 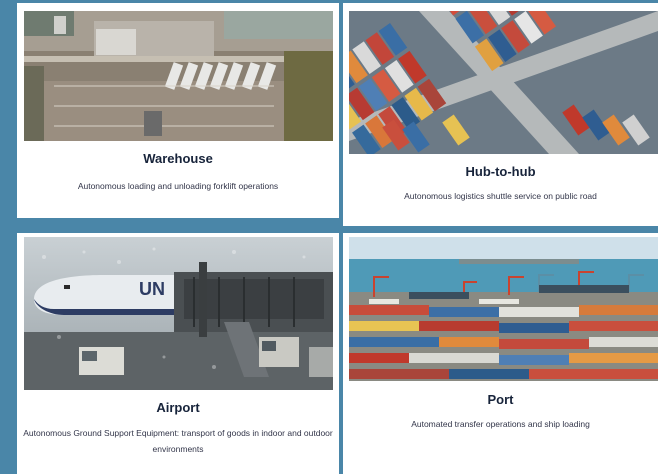 I want to click on card-title: Warehouse, so click(x=178, y=158).